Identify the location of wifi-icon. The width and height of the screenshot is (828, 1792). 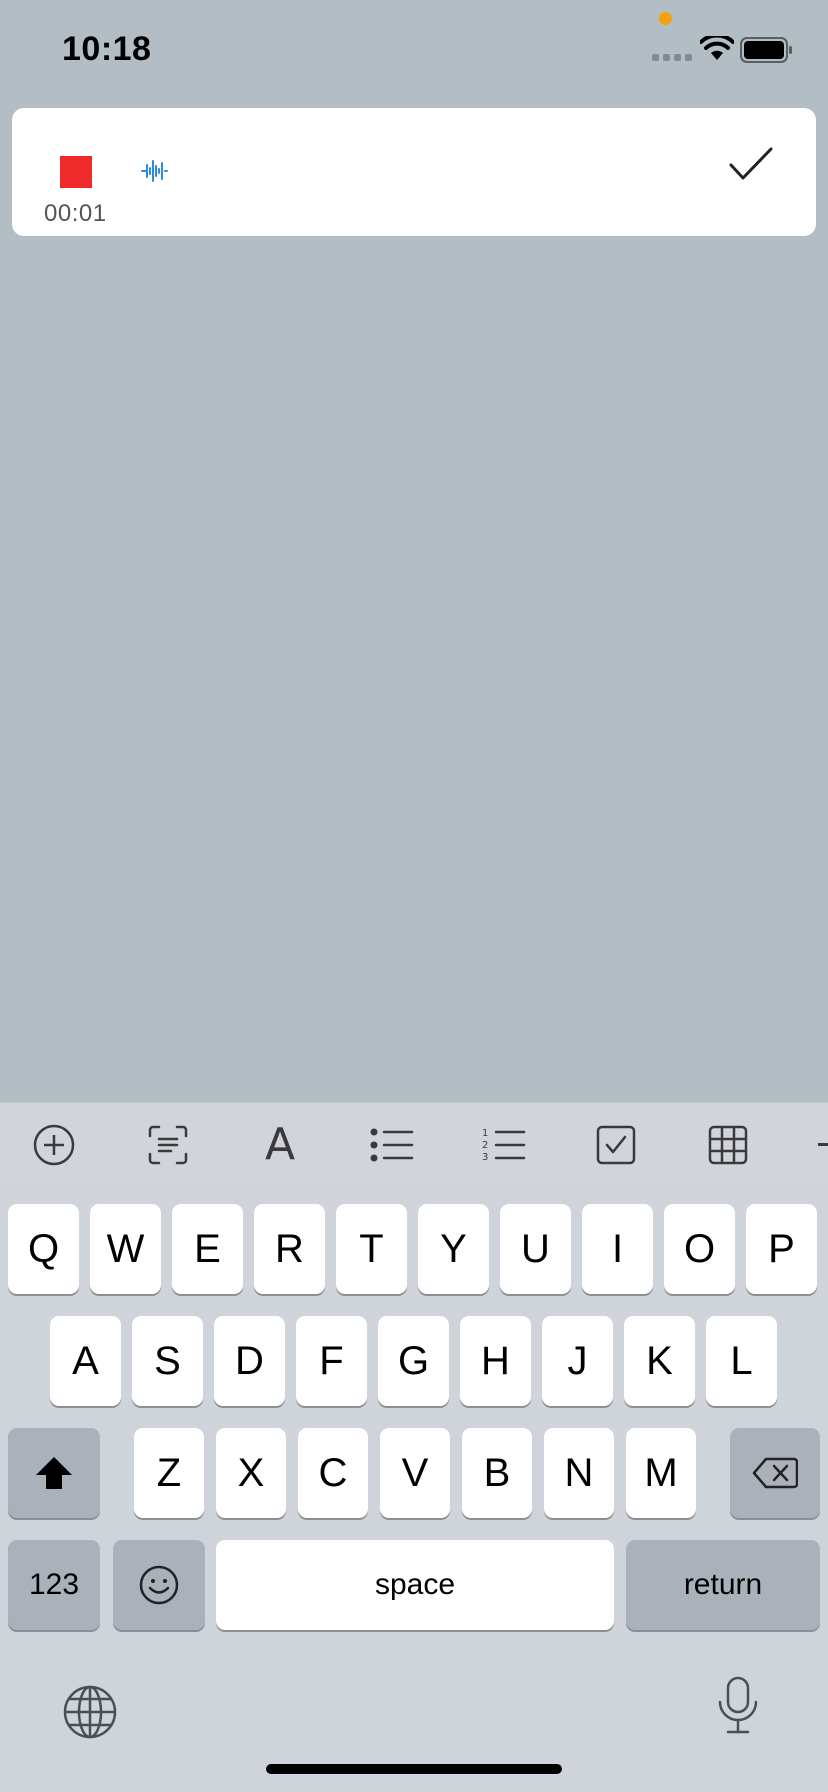
(717, 48).